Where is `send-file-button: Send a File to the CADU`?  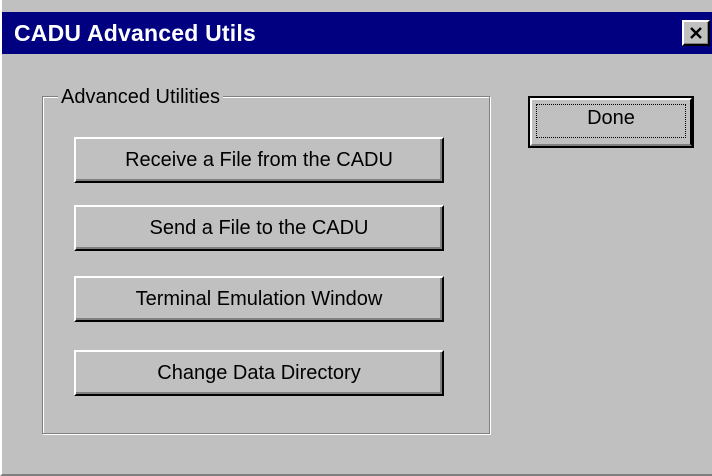 send-file-button: Send a File to the CADU is located at coordinates (259, 228).